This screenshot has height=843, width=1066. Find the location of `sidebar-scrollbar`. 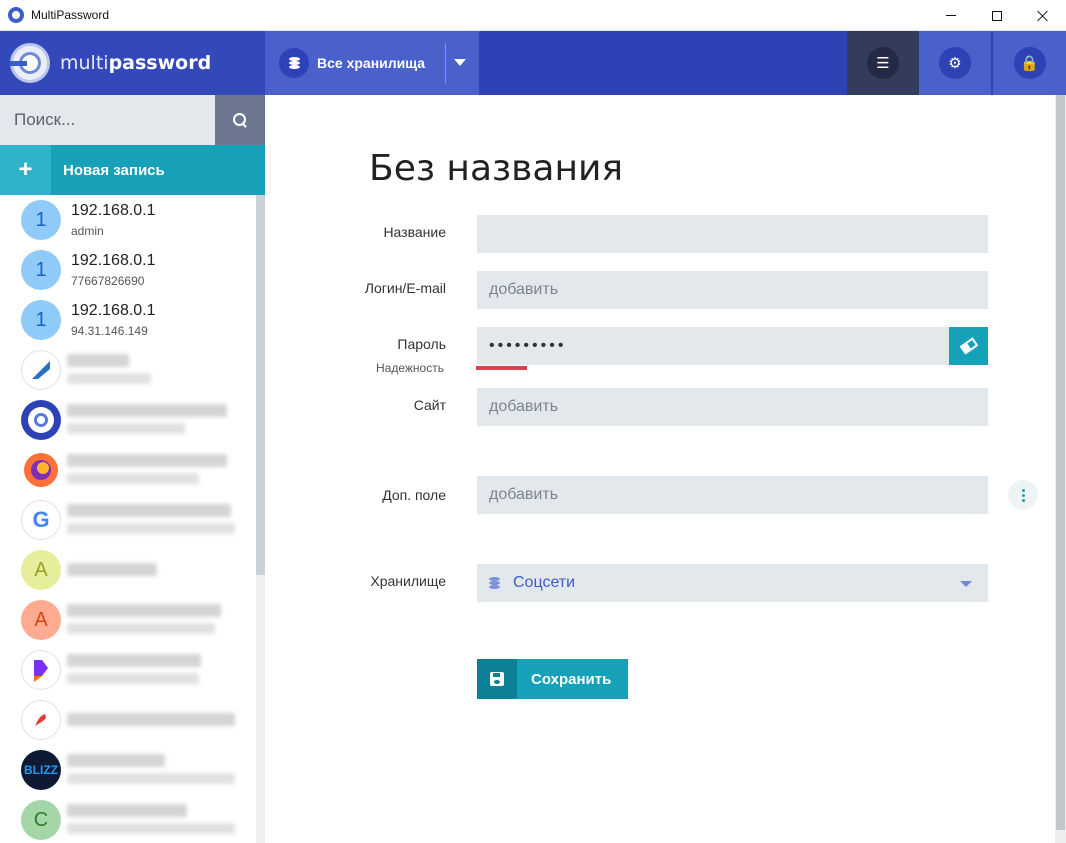

sidebar-scrollbar is located at coordinates (260, 385).